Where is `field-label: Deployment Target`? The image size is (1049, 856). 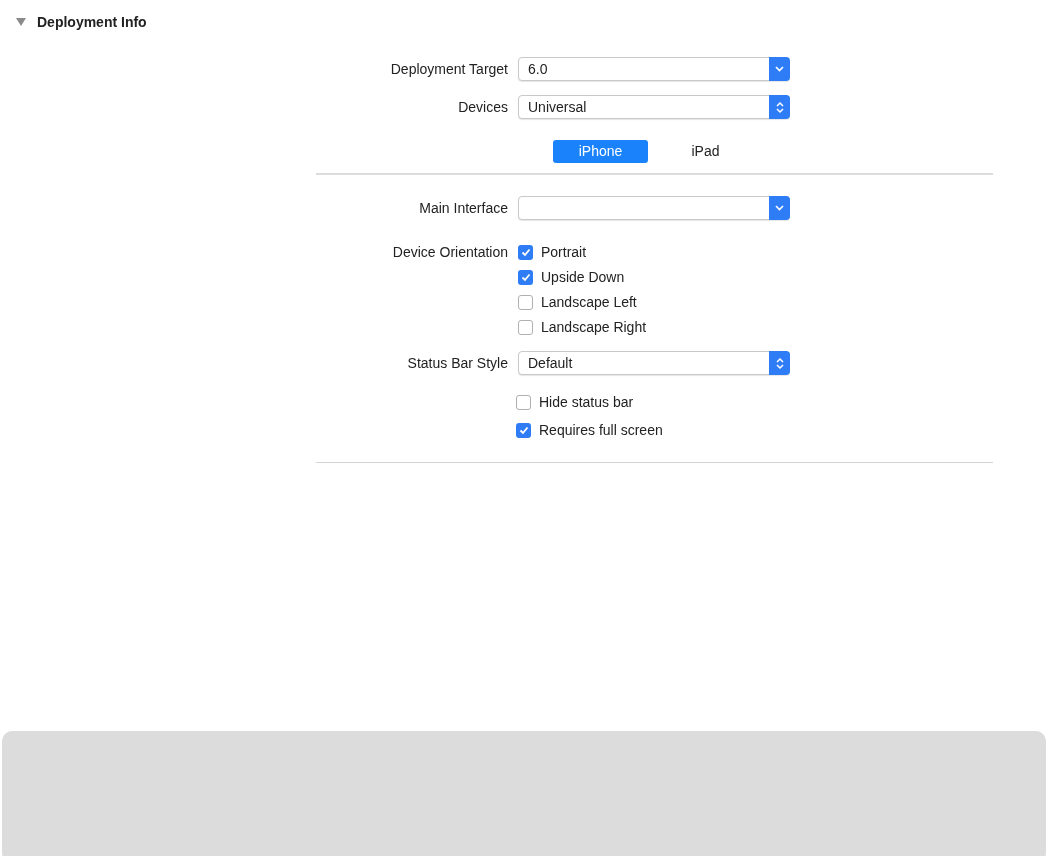 field-label: Deployment Target is located at coordinates (449, 69).